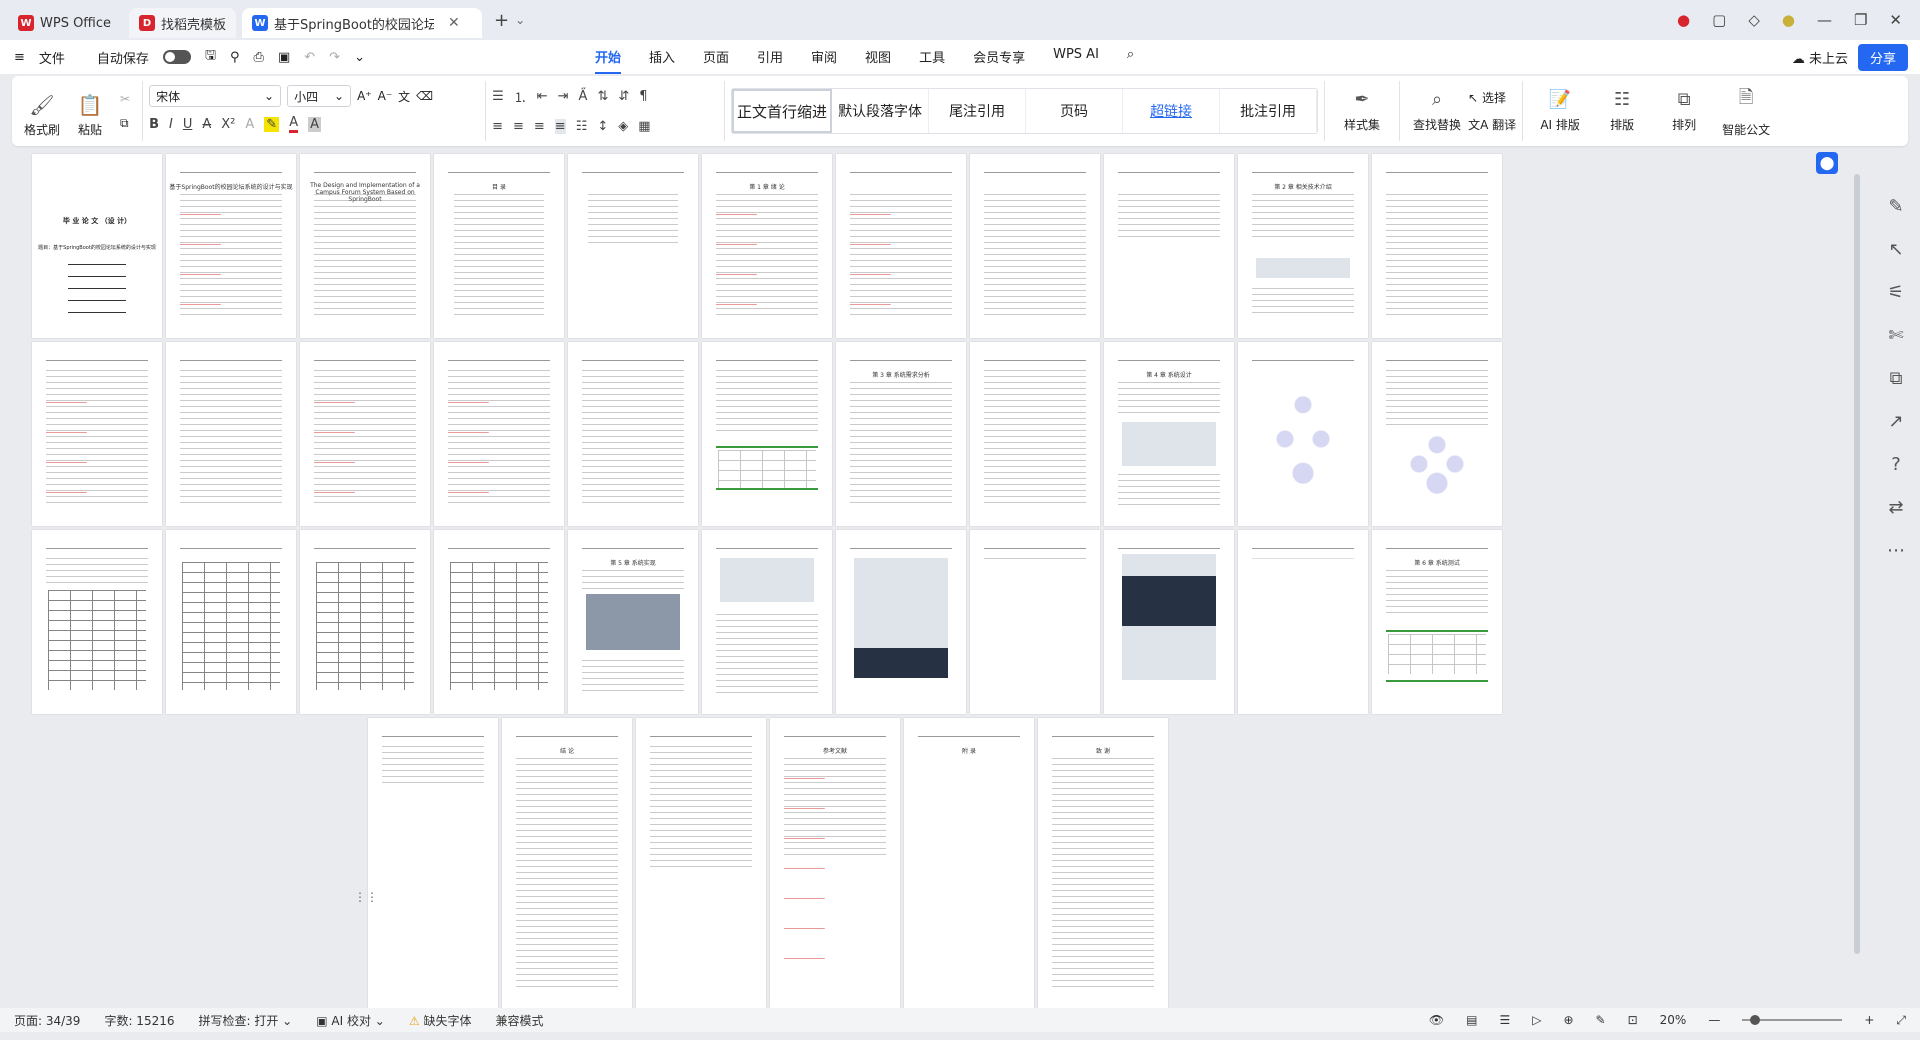 The image size is (1920, 1040). What do you see at coordinates (228, 124) in the screenshot?
I see `superscript-icon: X²` at bounding box center [228, 124].